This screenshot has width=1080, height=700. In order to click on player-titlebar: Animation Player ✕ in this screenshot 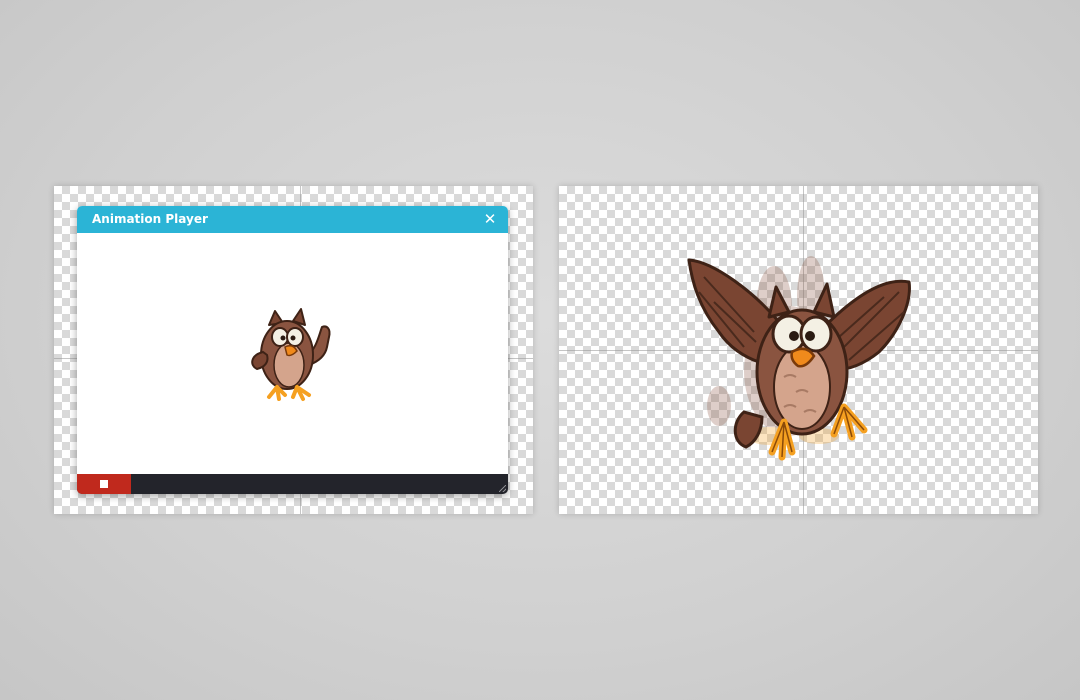, I will do `click(292, 219)`.